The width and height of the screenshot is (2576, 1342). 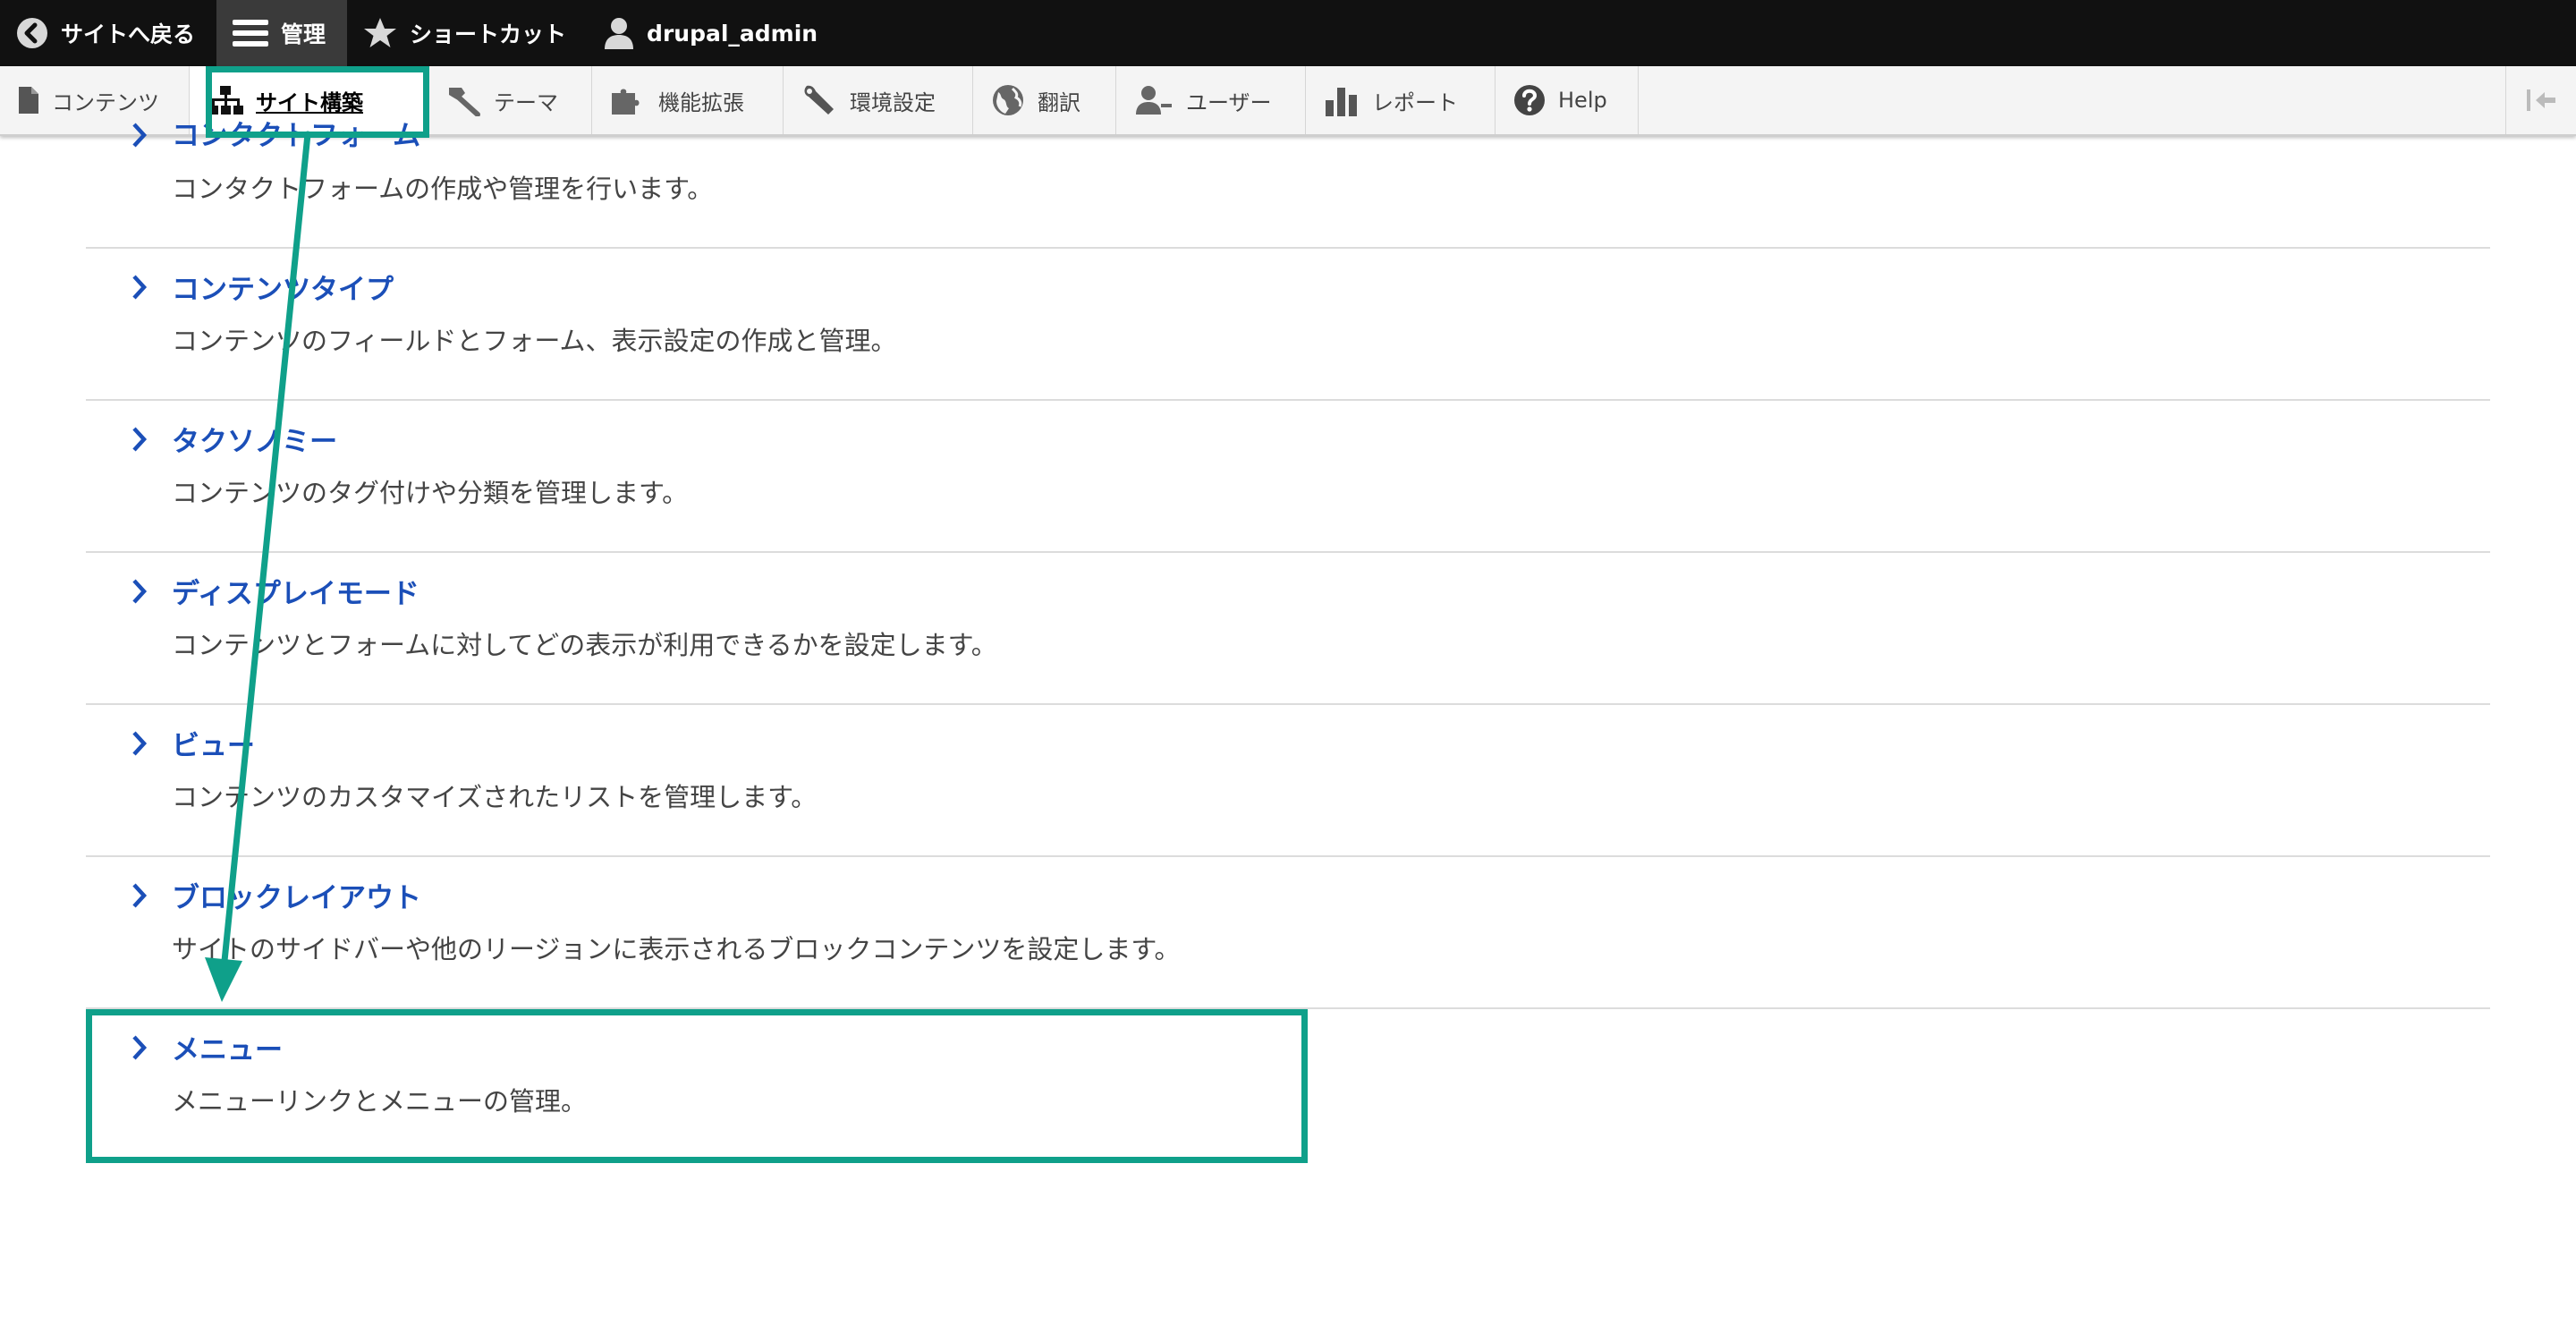 What do you see at coordinates (732, 34) in the screenshot?
I see `user-label: drupal_admin` at bounding box center [732, 34].